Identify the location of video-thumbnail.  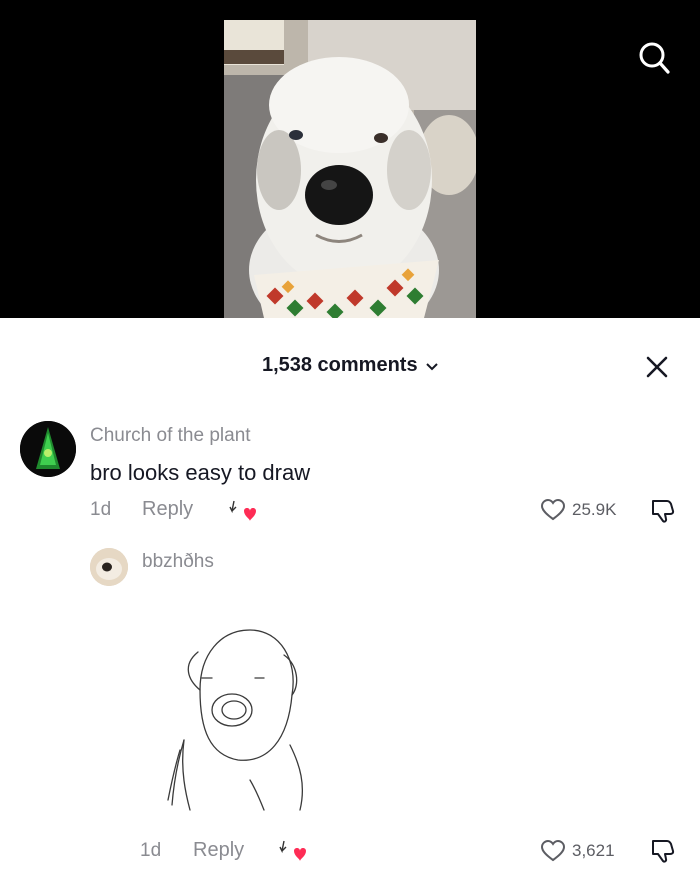
(350, 169).